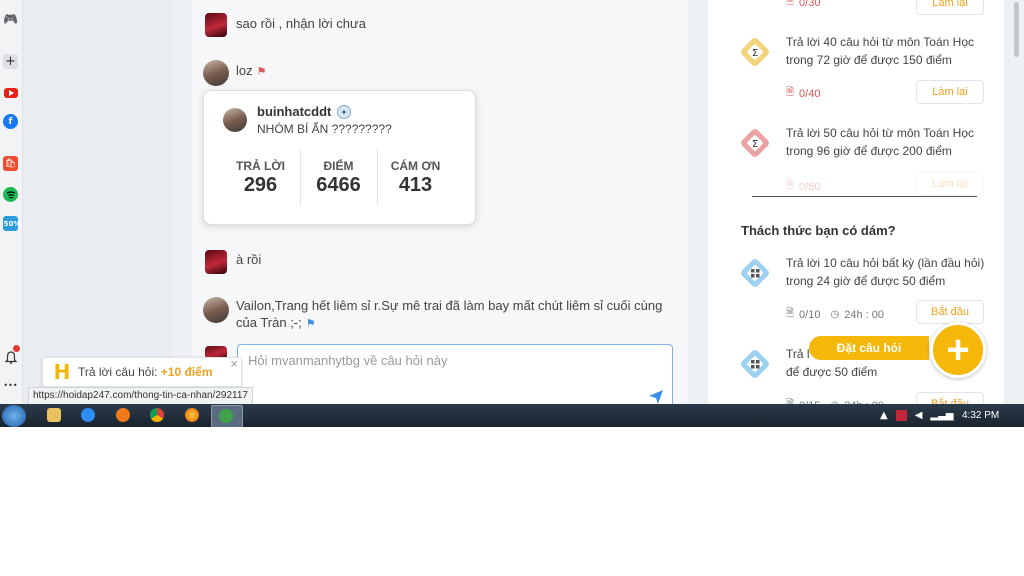 This screenshot has height=576, width=1024. Describe the element at coordinates (803, 186) in the screenshot. I see `task-progress: 🗎 0/50` at that location.